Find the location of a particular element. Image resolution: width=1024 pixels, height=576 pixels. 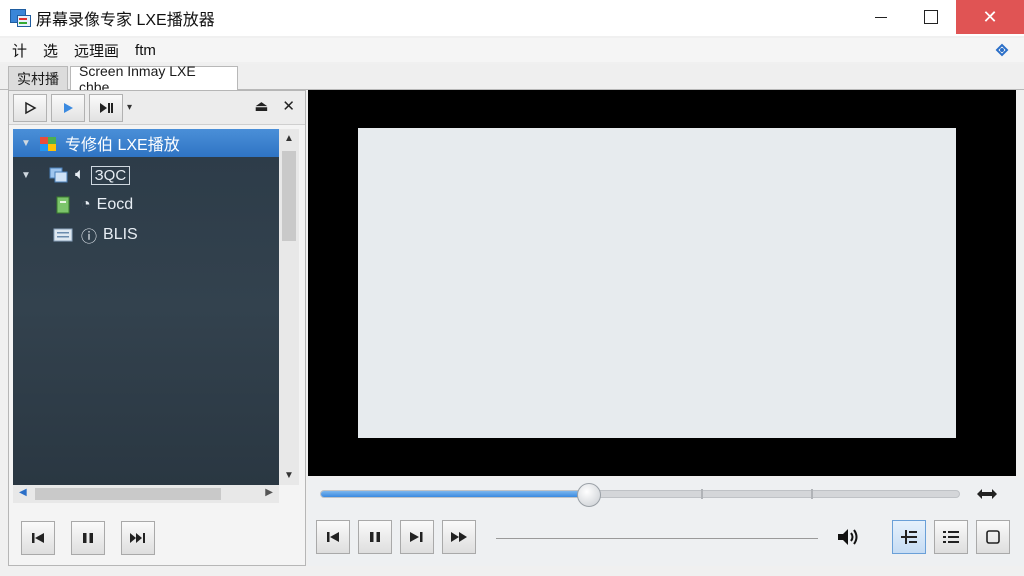

tab-1-label: 实村播 is located at coordinates (38, 78).